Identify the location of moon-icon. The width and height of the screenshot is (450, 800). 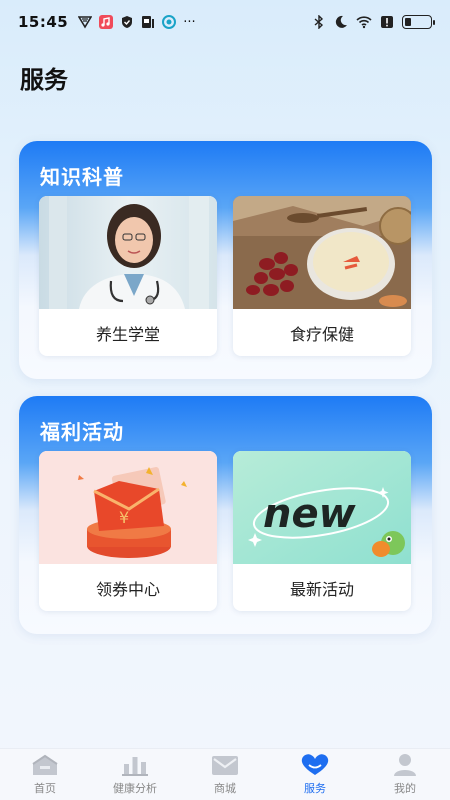
(341, 21).